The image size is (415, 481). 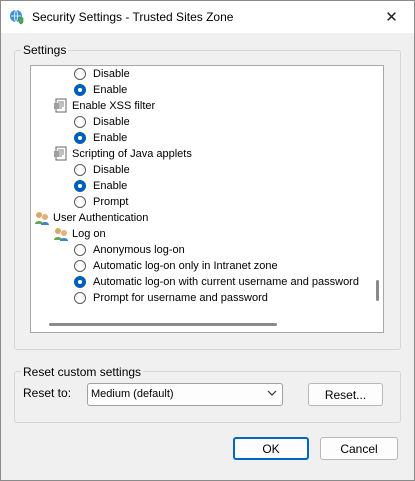 What do you see at coordinates (111, 202) in the screenshot?
I see `list-item-label: Prompt` at bounding box center [111, 202].